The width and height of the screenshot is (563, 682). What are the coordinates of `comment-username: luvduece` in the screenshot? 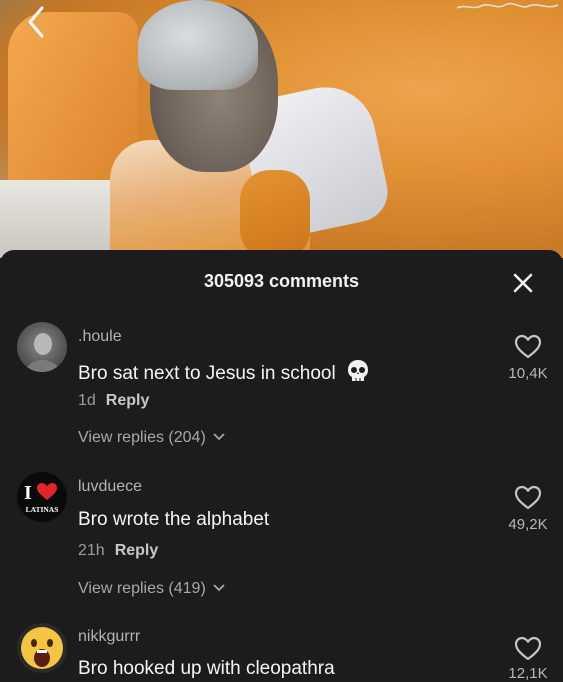 It's located at (110, 487).